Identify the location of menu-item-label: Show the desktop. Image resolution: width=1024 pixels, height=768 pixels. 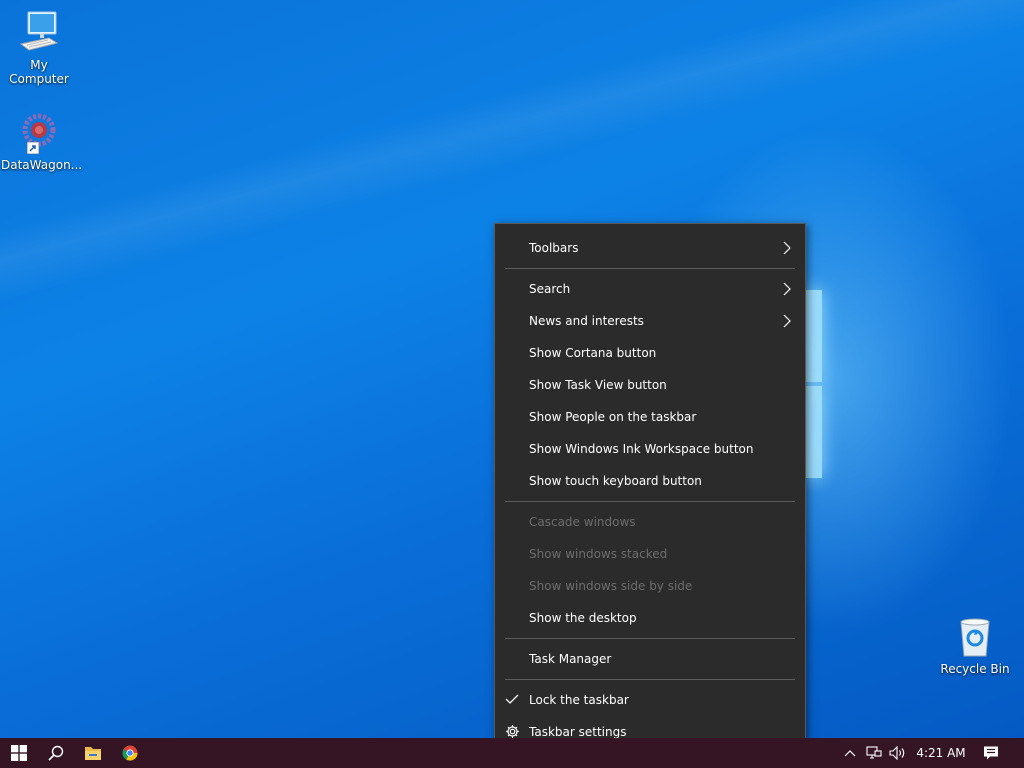
(583, 618).